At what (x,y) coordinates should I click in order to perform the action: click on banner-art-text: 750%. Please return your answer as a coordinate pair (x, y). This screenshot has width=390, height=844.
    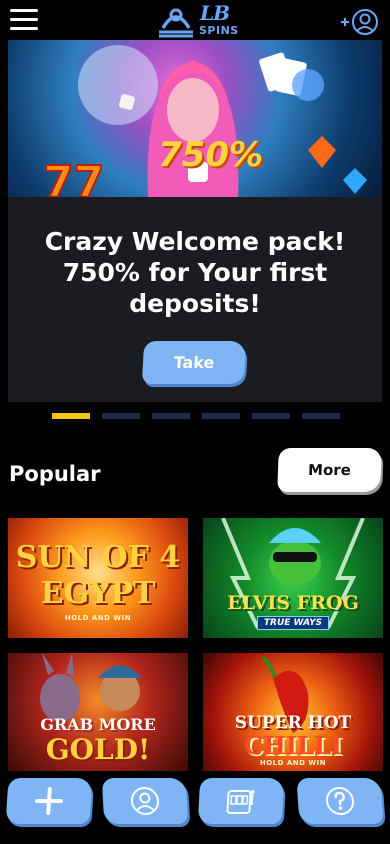
    Looking at the image, I should click on (211, 155).